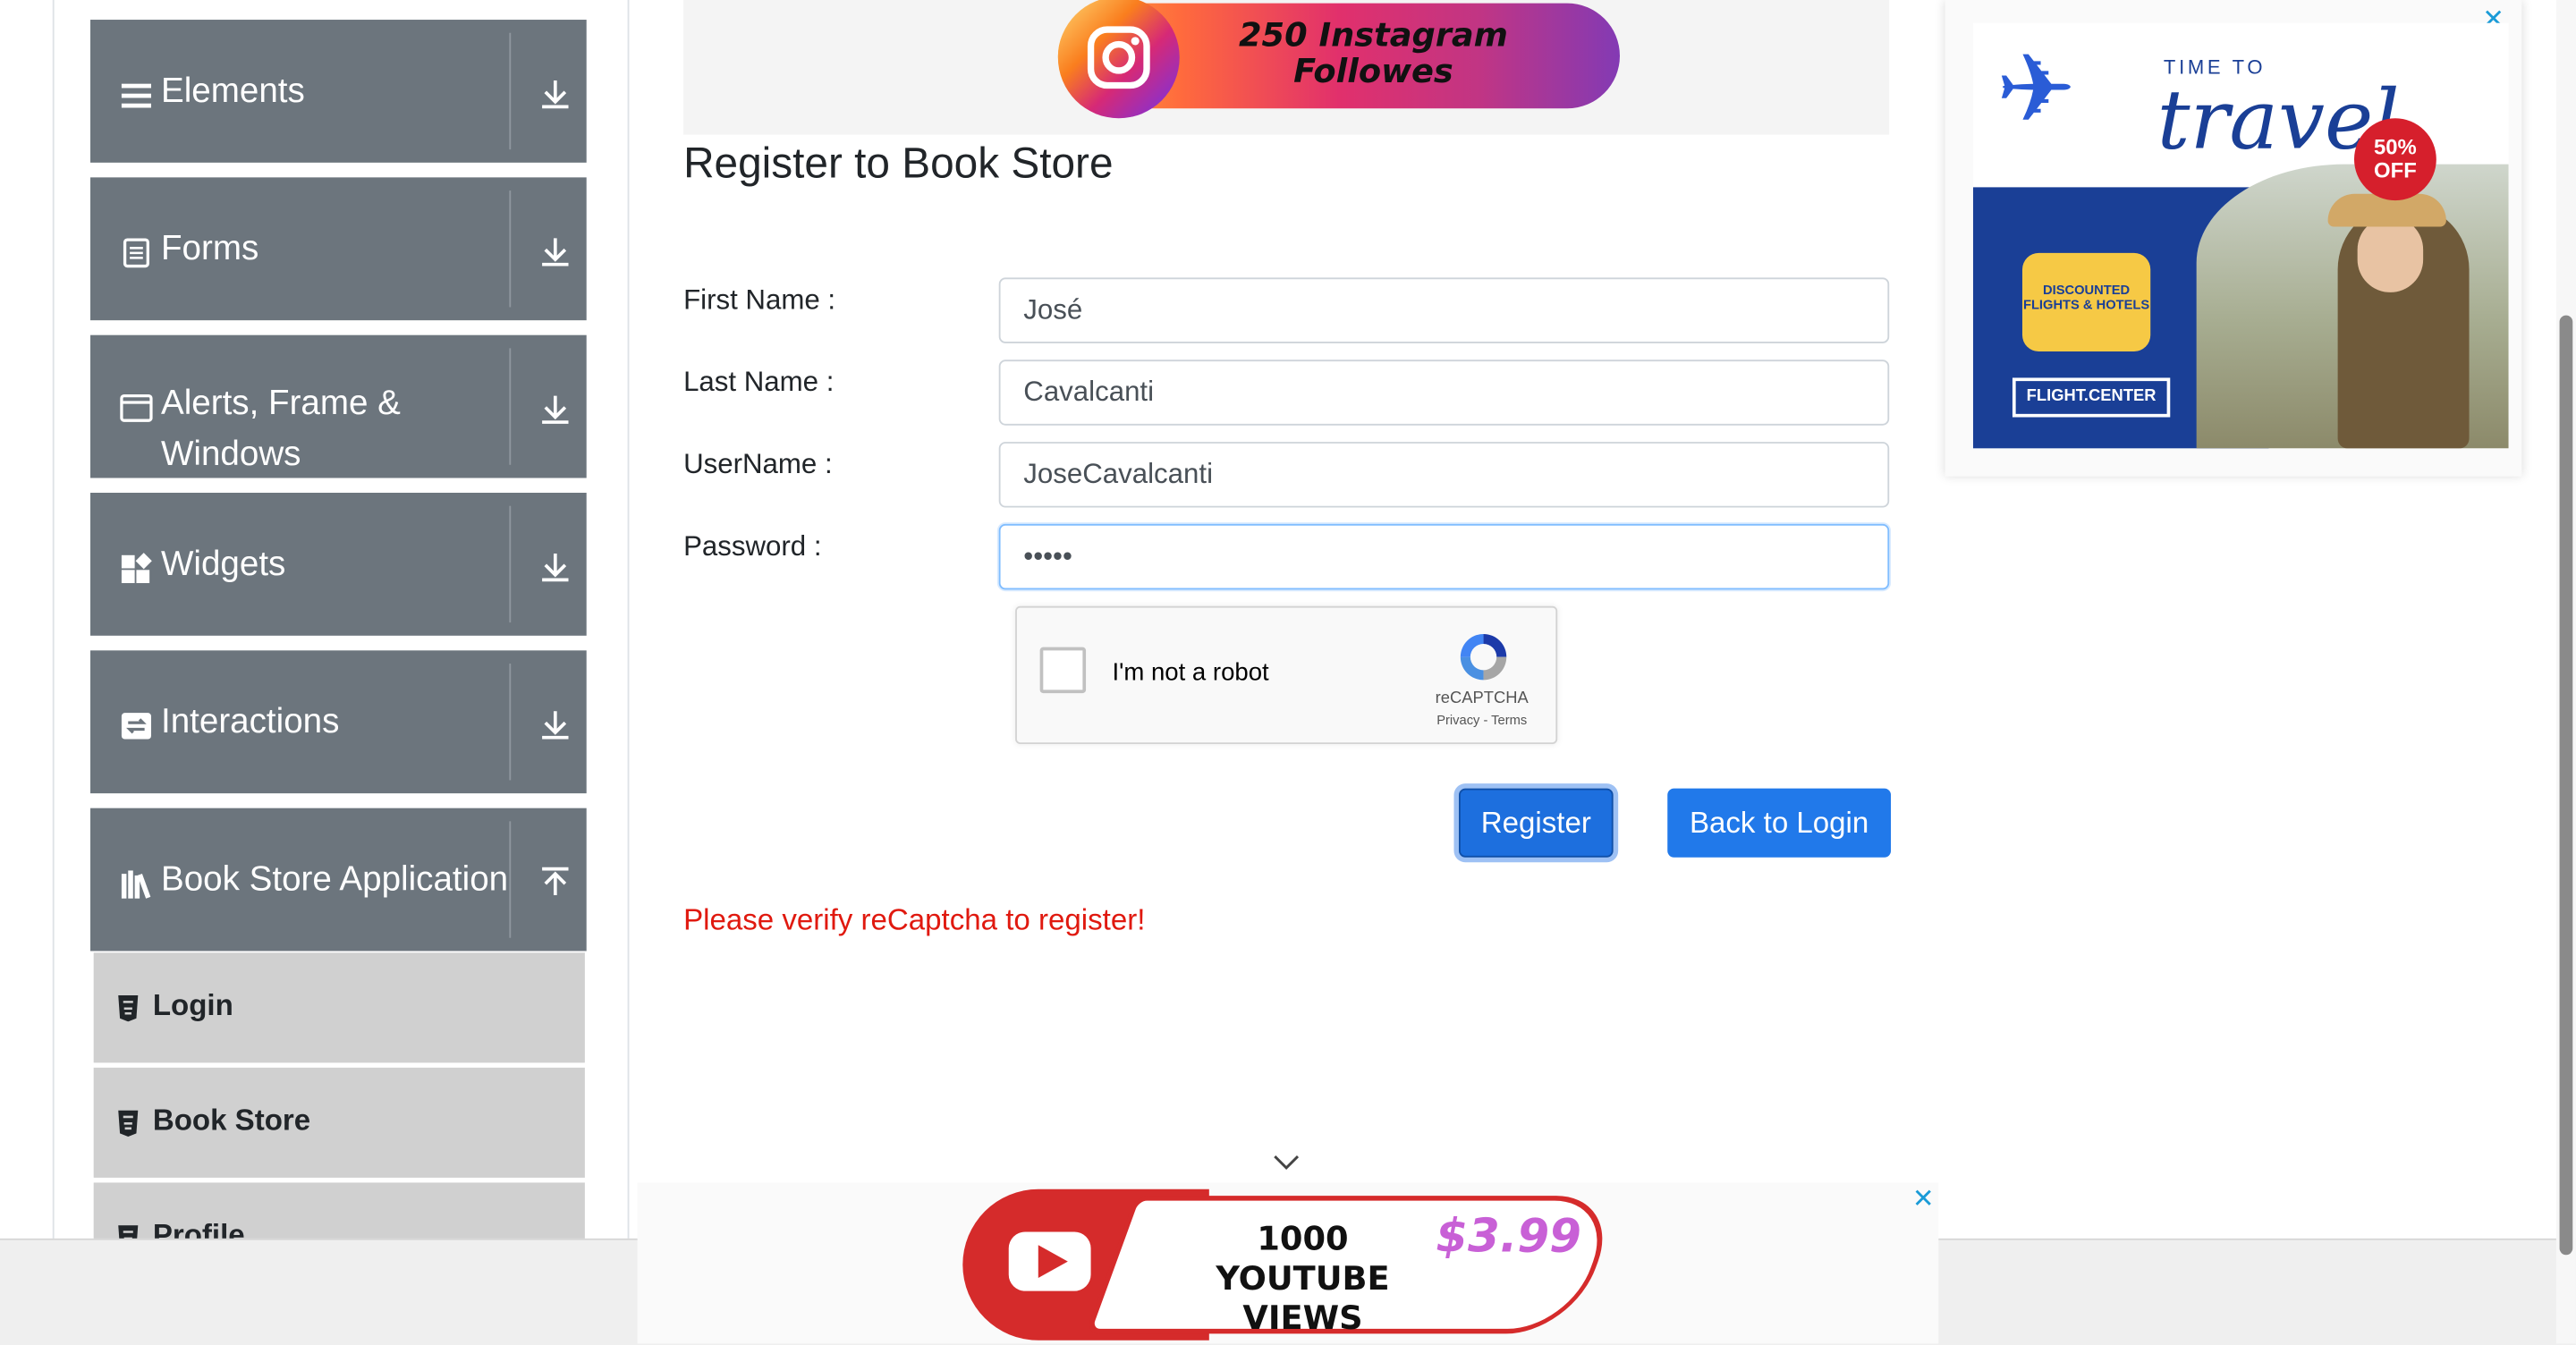  What do you see at coordinates (1483, 657) in the screenshot?
I see `recaptcha-logo-icon` at bounding box center [1483, 657].